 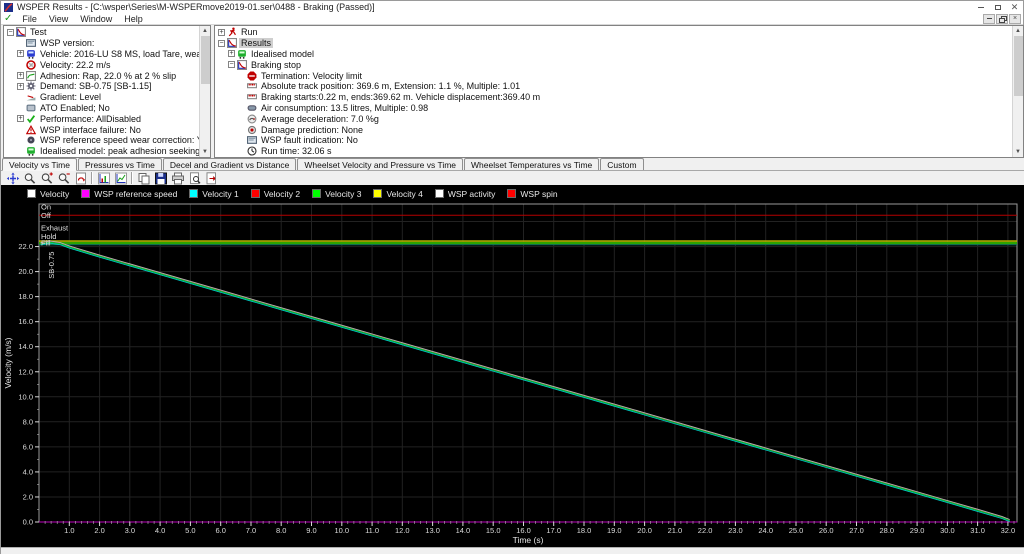 What do you see at coordinates (28, 446) in the screenshot?
I see `svg-text: 6.0` at bounding box center [28, 446].